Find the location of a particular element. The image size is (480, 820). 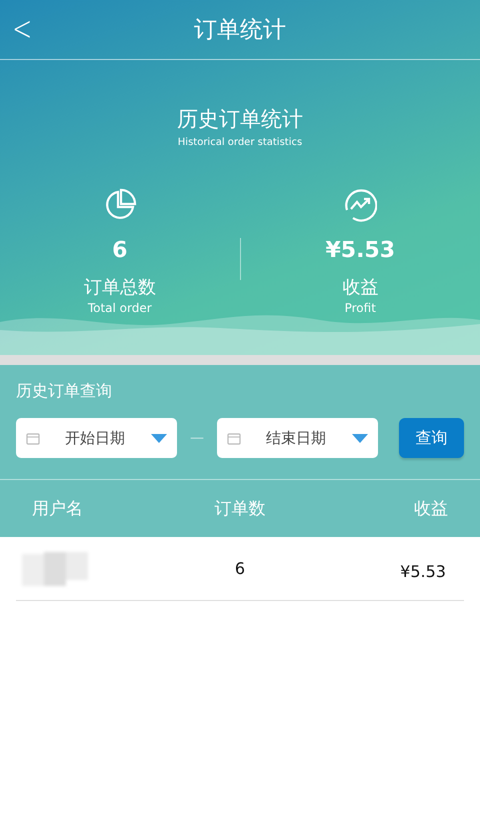

query-title: 历史订单查询 is located at coordinates (64, 391).